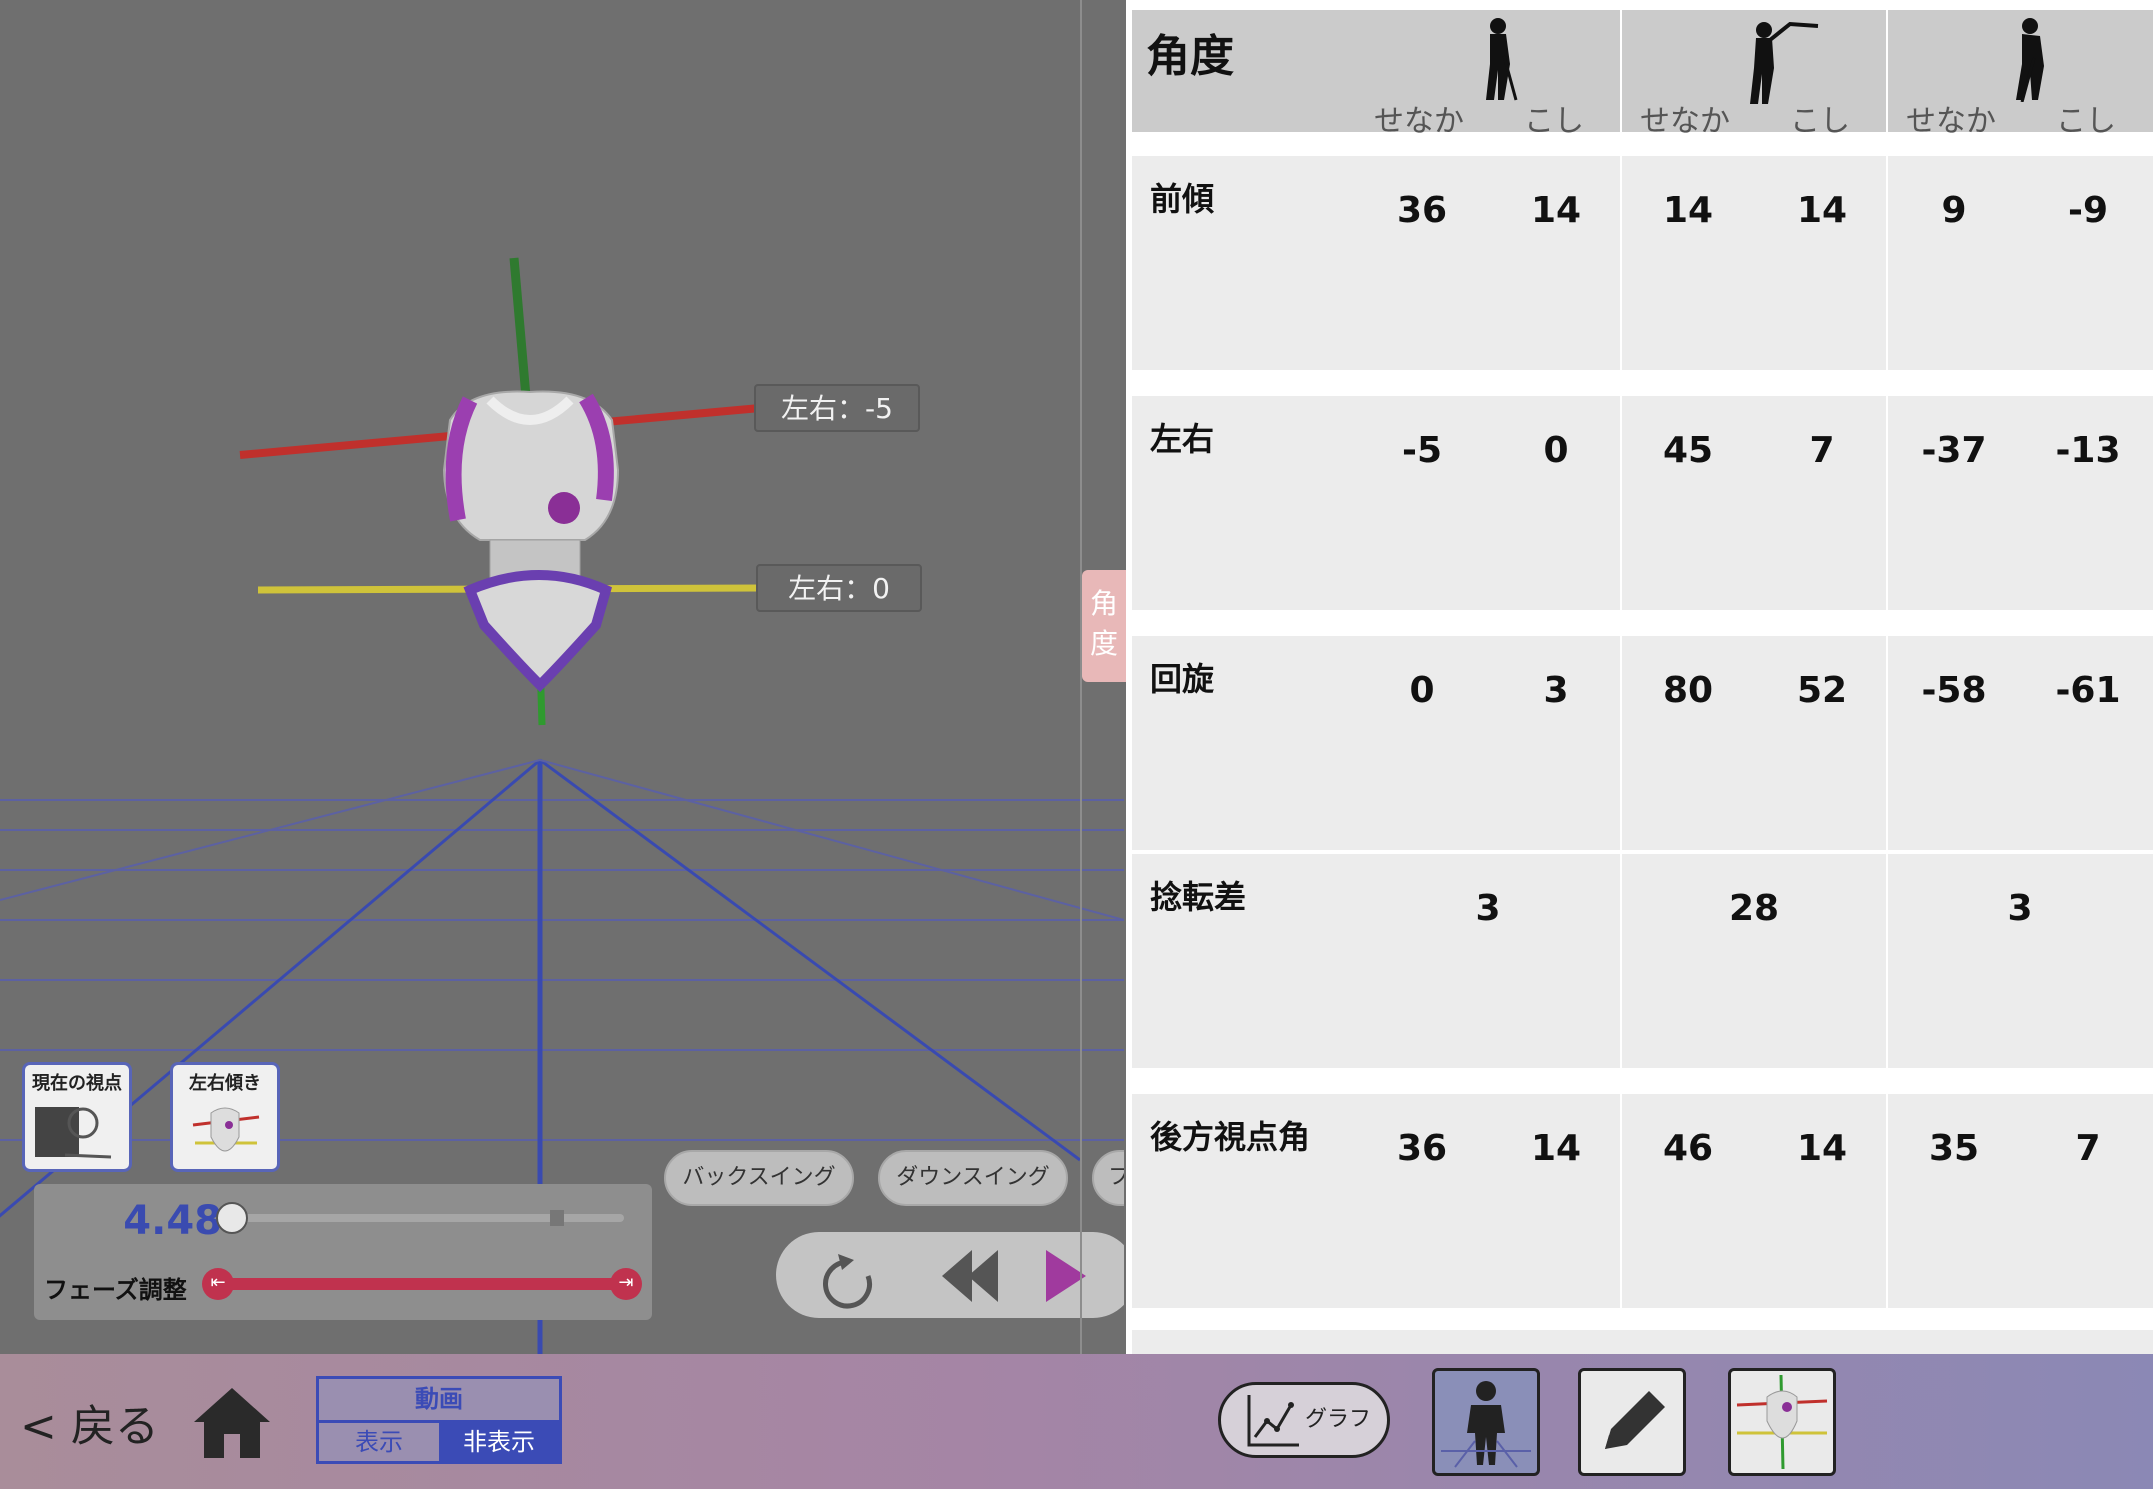 The width and height of the screenshot is (2153, 1489). I want to click on body-model-button, so click(1486, 1422).